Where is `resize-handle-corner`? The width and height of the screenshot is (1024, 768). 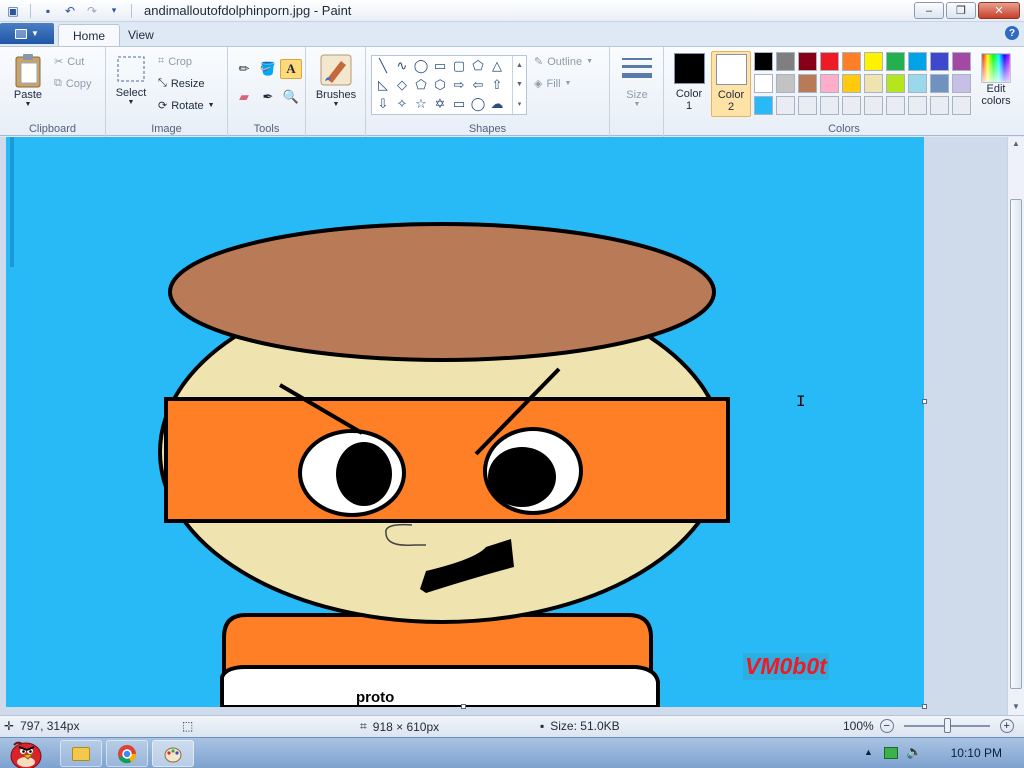
resize-handle-corner is located at coordinates (924, 706).